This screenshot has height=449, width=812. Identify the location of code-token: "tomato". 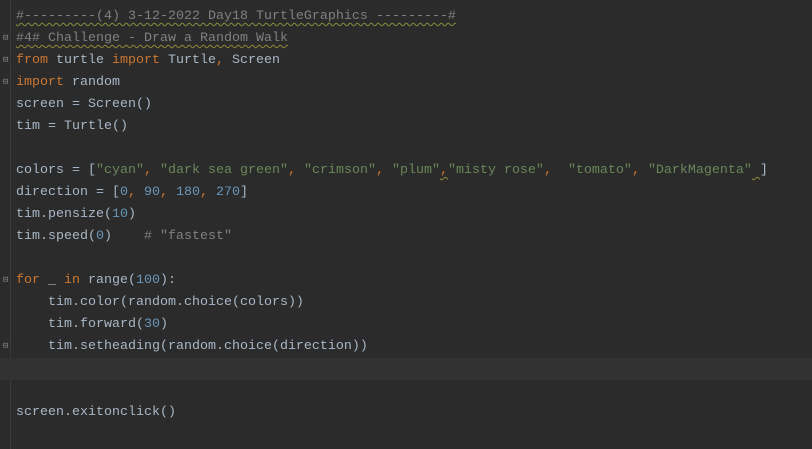
(599, 170).